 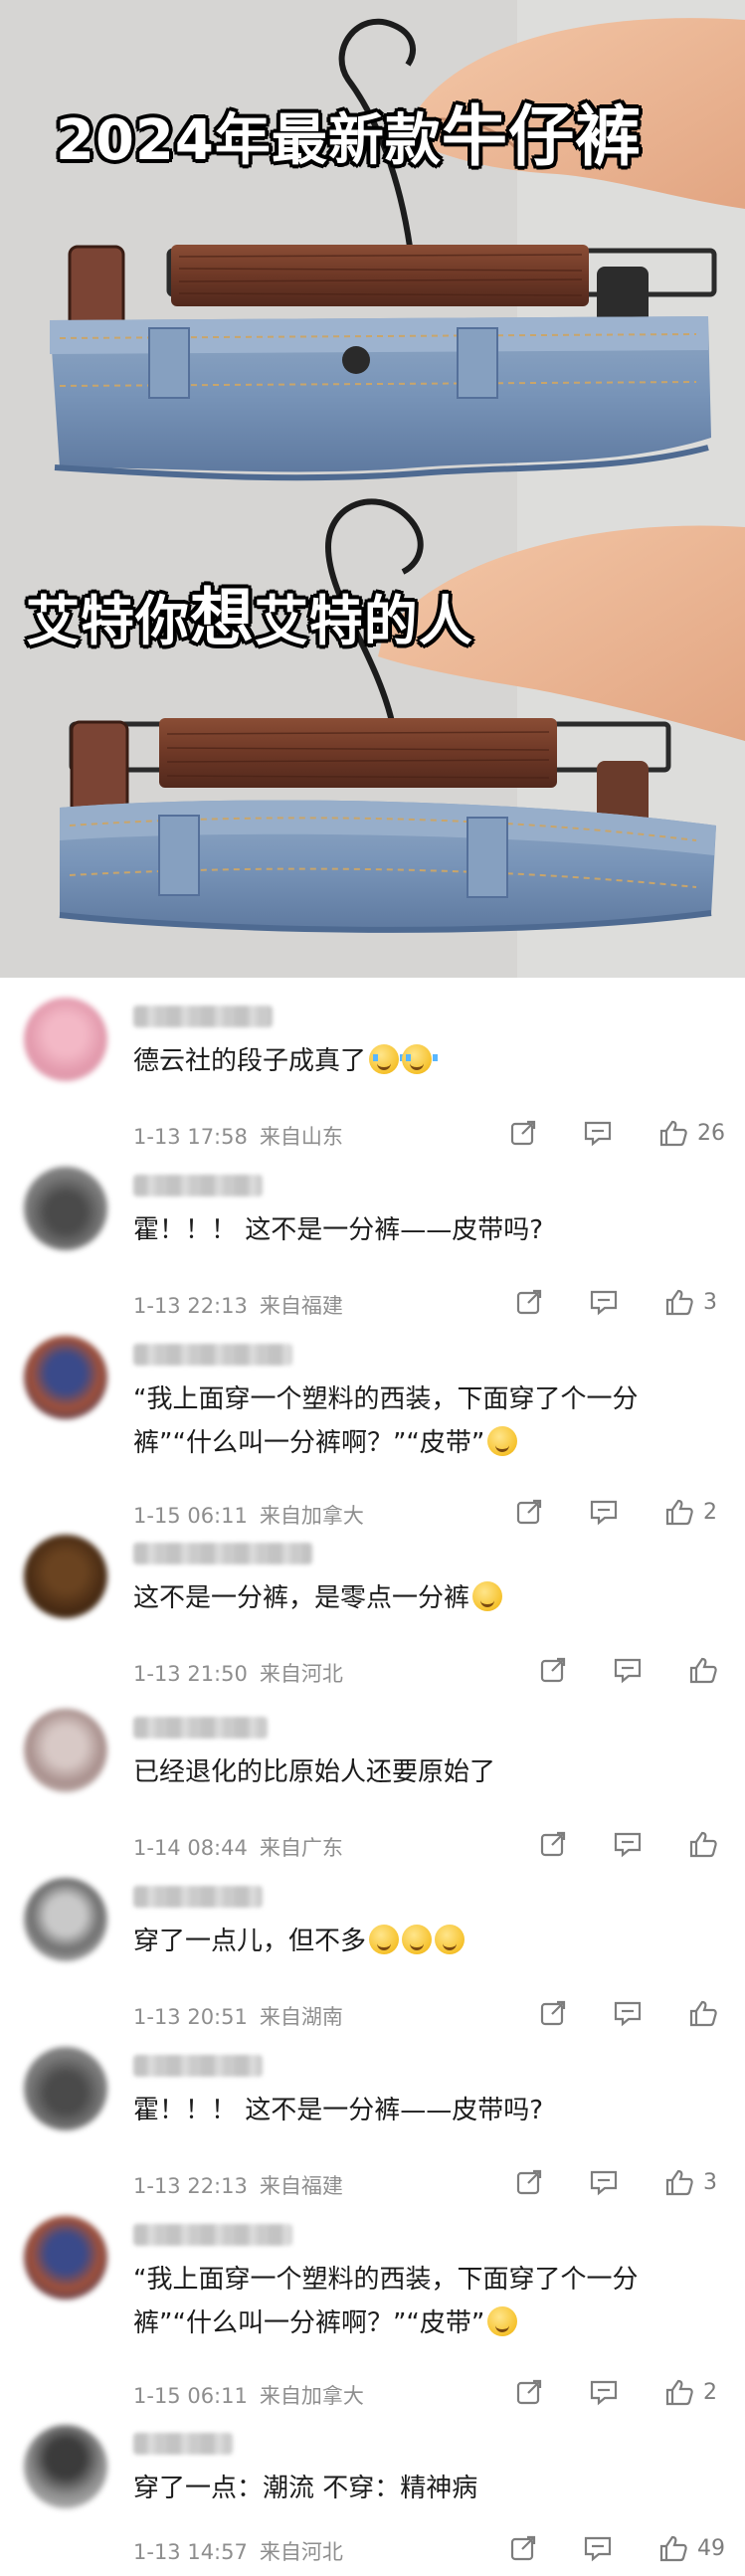 What do you see at coordinates (691, 1133) in the screenshot?
I see `like-button: 26` at bounding box center [691, 1133].